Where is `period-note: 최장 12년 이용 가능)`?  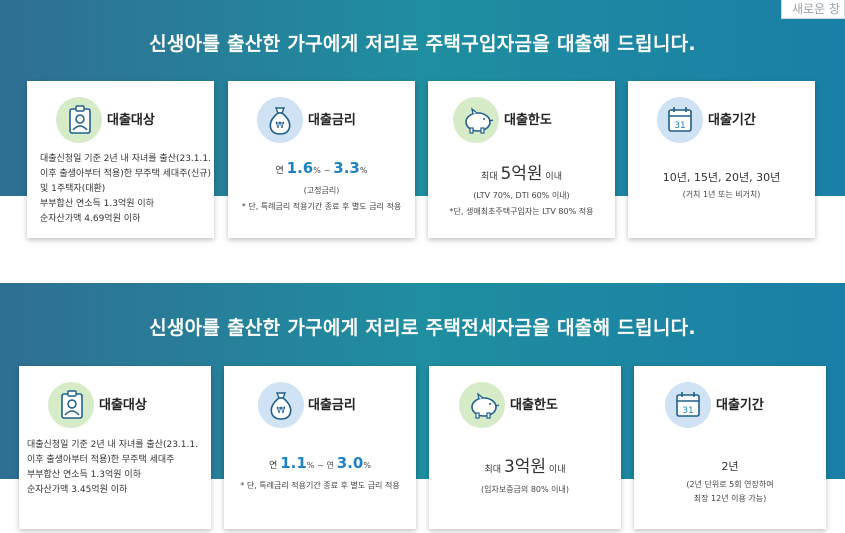 period-note: 최장 12년 이용 가능) is located at coordinates (730, 498).